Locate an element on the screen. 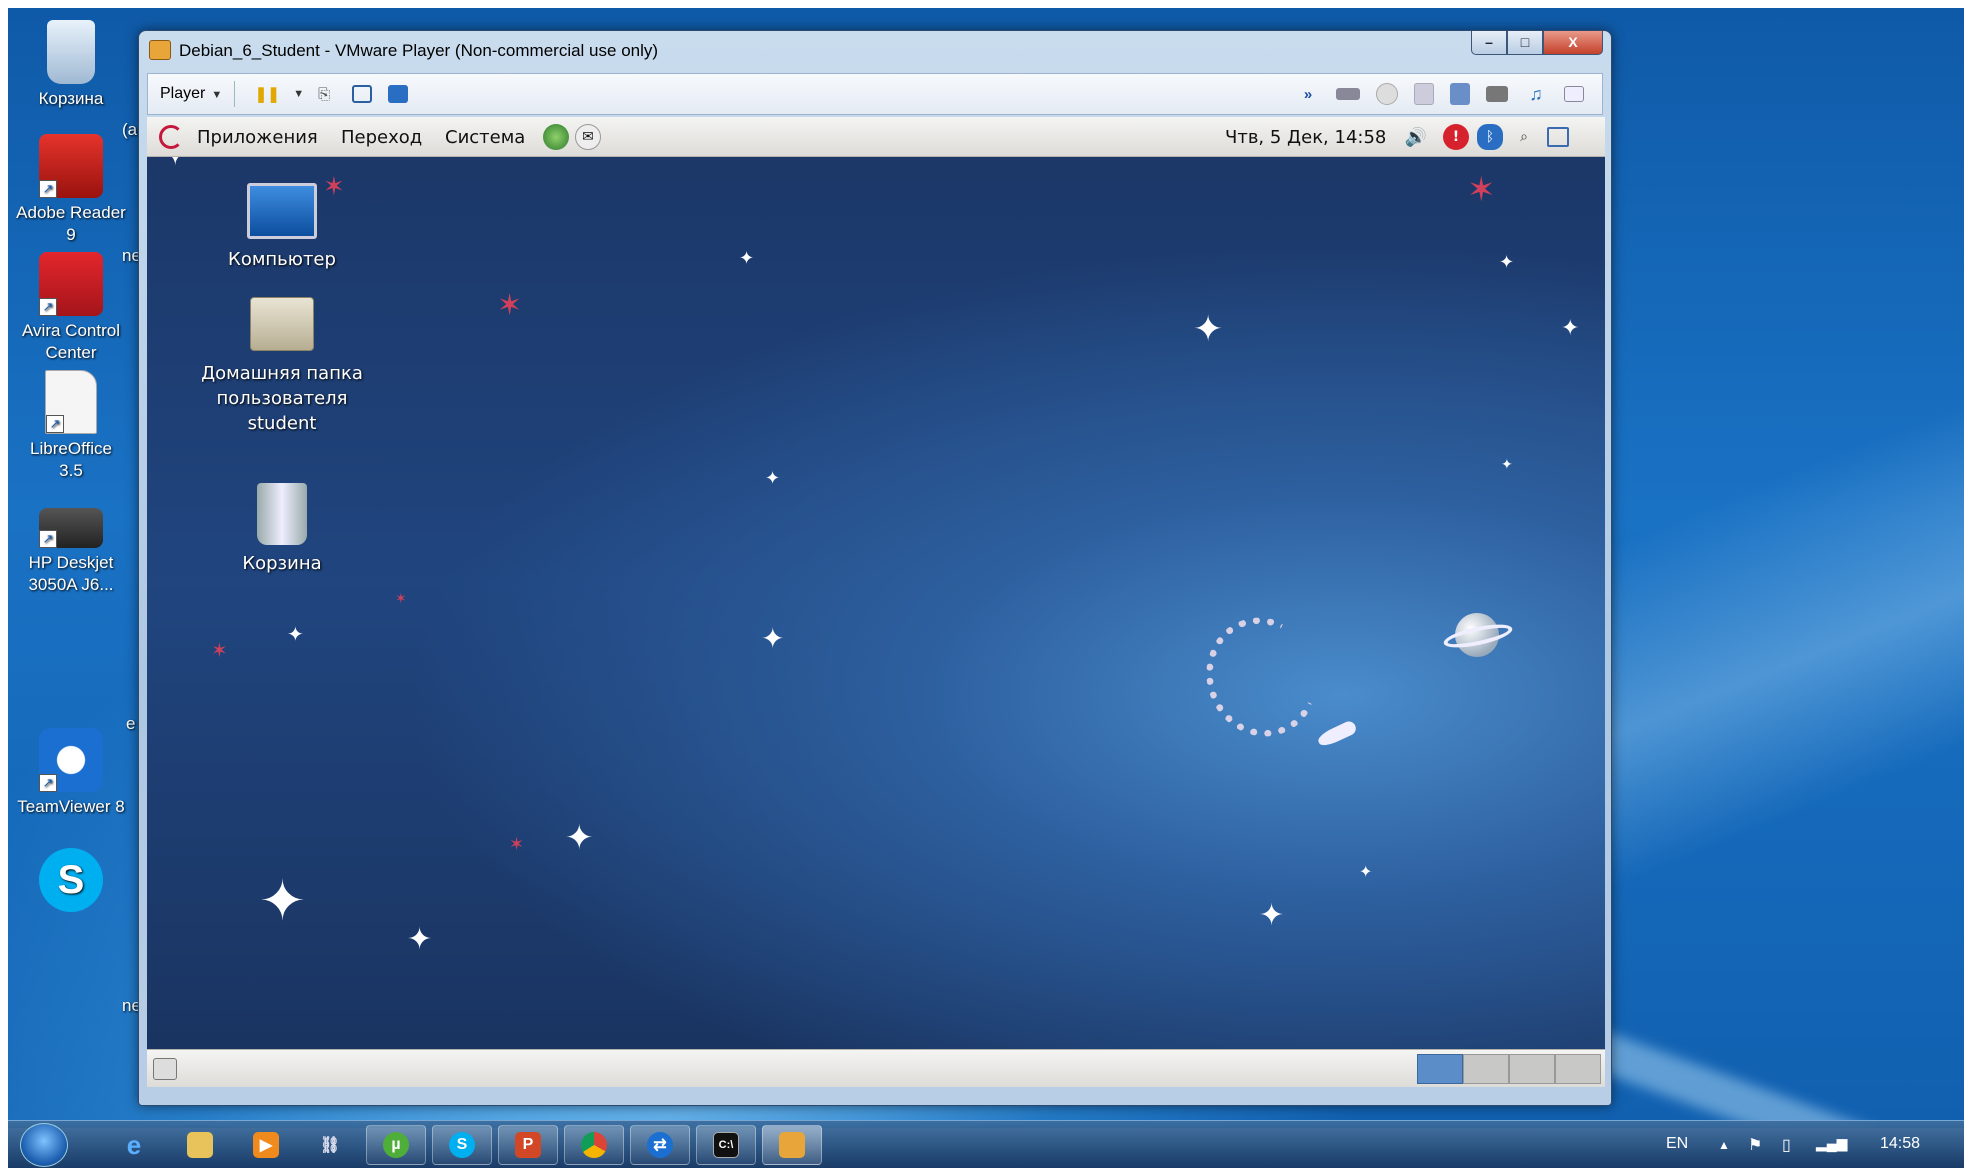  maximize-button: □ is located at coordinates (1525, 43).